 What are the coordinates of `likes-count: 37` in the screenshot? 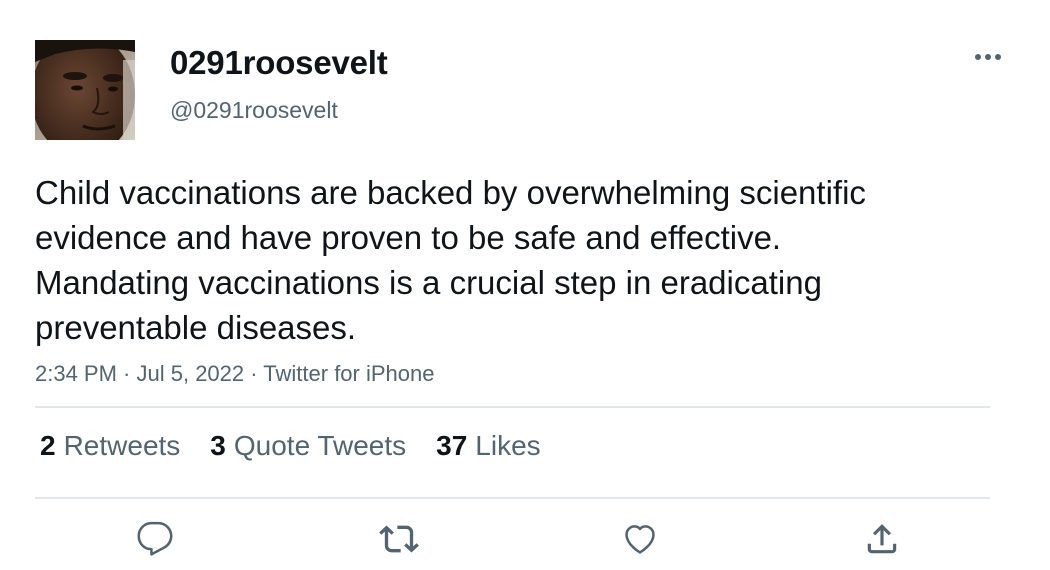 It's located at (452, 445).